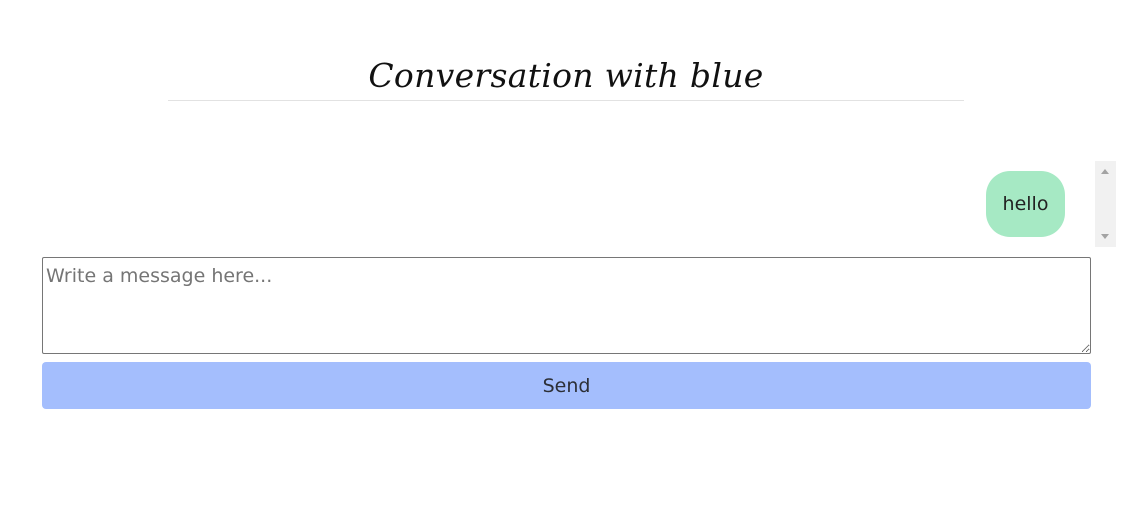 The image size is (1147, 506). Describe the element at coordinates (566, 385) in the screenshot. I see `send-button: Send` at that location.